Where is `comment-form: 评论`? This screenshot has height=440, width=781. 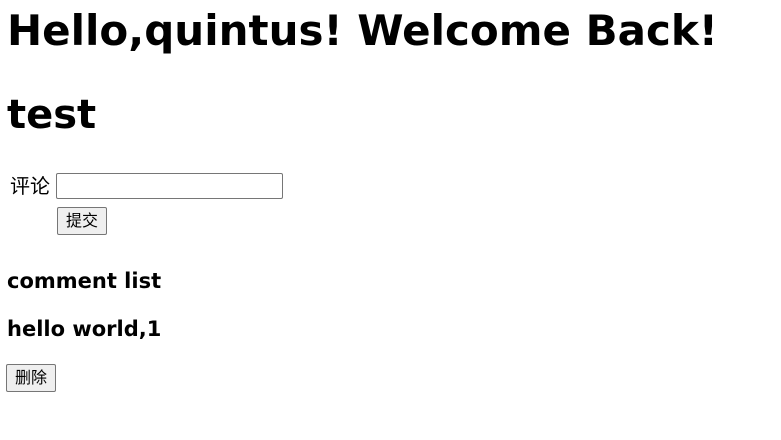
comment-form: 评论 is located at coordinates (146, 186).